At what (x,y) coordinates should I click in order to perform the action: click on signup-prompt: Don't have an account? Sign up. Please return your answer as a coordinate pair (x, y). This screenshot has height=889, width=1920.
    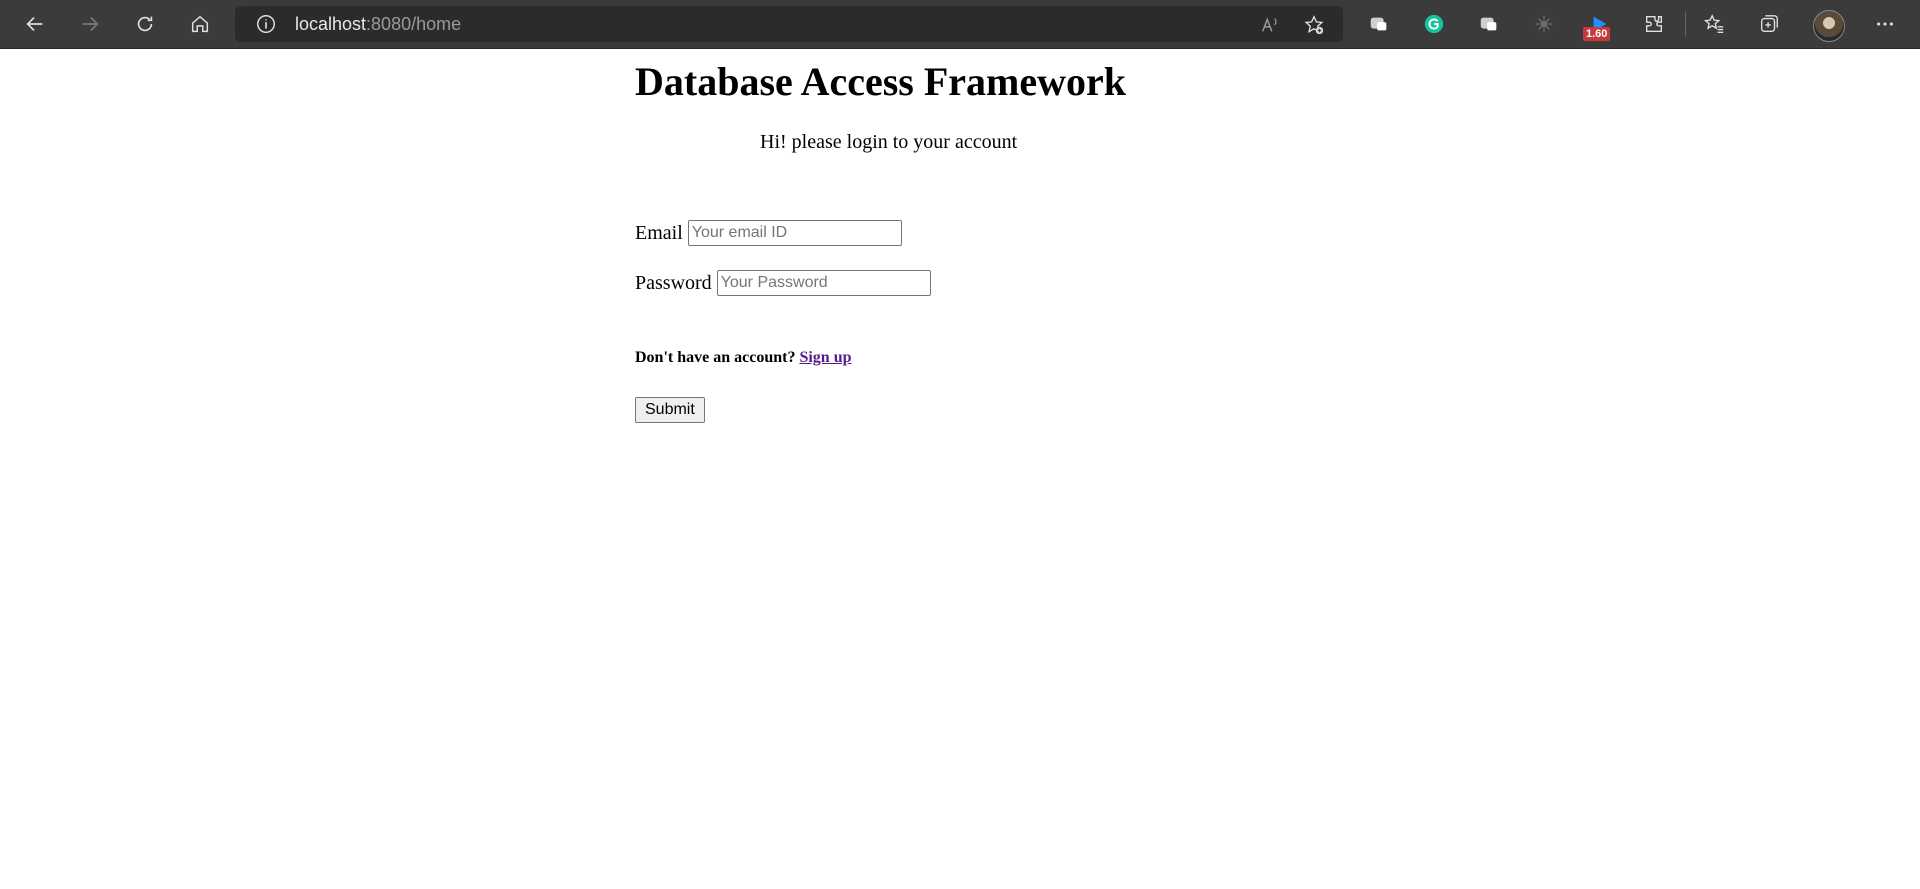
    Looking at the image, I should click on (743, 358).